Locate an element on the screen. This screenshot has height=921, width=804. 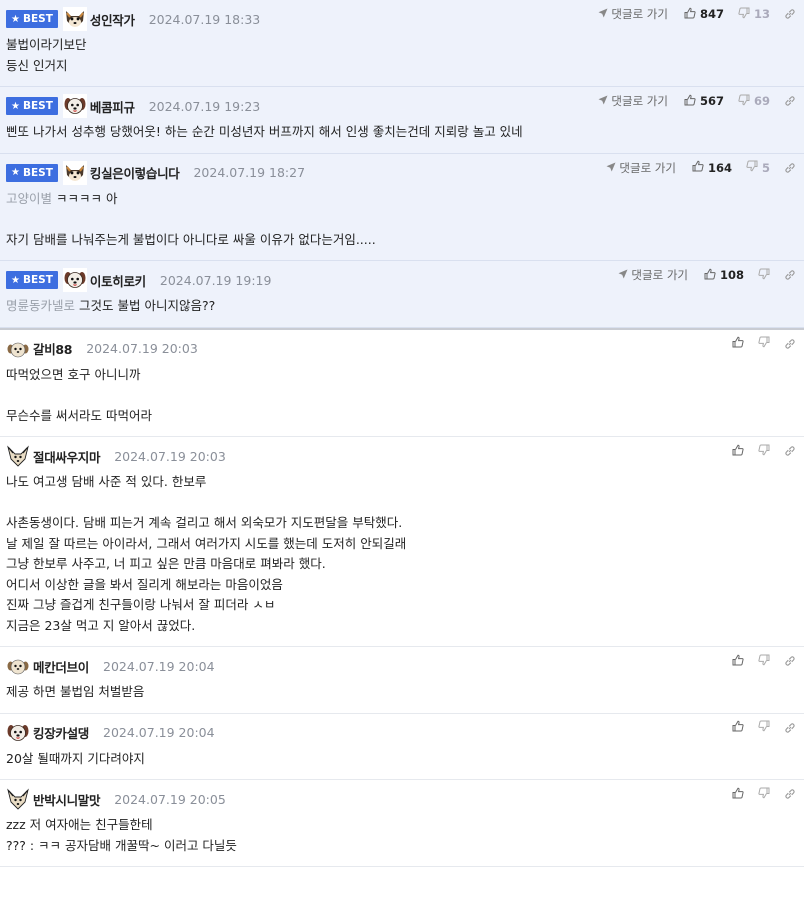
like-button: 108 is located at coordinates (724, 275).